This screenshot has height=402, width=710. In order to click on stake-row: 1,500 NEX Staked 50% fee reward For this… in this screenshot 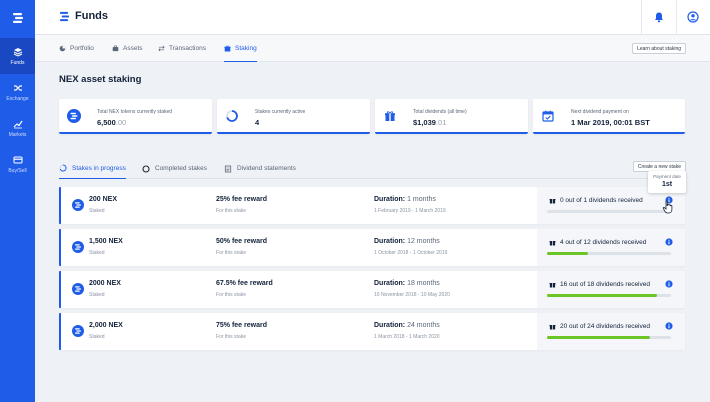, I will do `click(372, 247)`.